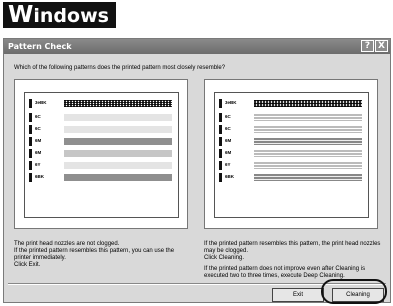 This screenshot has width=393, height=306. What do you see at coordinates (21, 15) in the screenshot?
I see `windows-badge-first: W` at bounding box center [21, 15].